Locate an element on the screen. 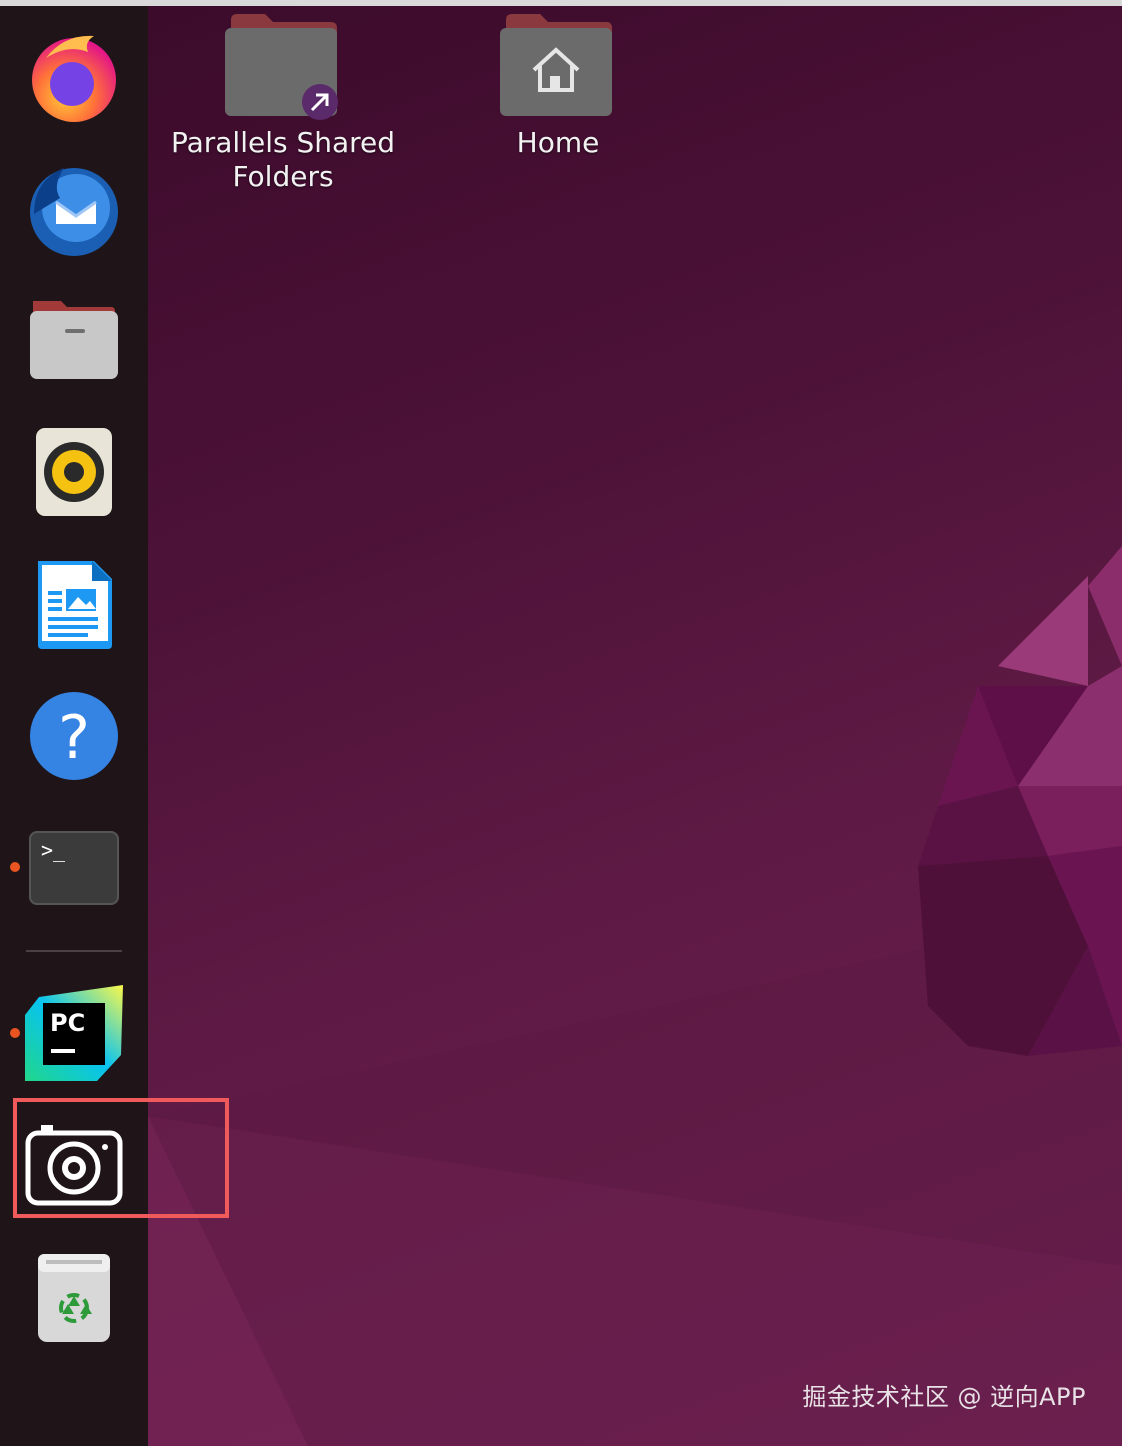  dock-item-writer is located at coordinates (74, 604).